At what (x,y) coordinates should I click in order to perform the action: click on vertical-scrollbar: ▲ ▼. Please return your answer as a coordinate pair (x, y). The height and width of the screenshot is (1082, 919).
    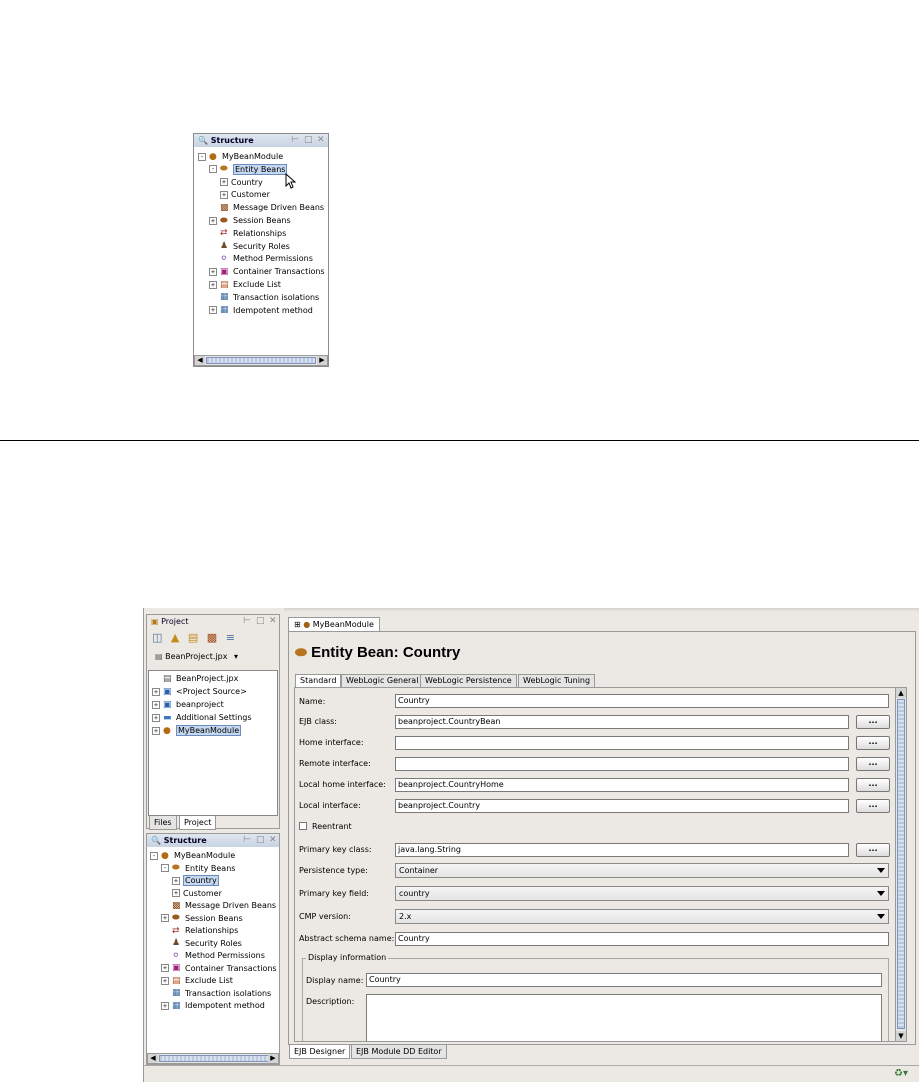
    Looking at the image, I should click on (900, 864).